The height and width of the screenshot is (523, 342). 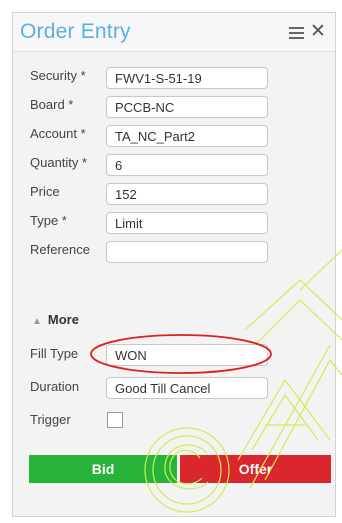 What do you see at coordinates (187, 388) in the screenshot?
I see `duration-field: Good Till Cancel` at bounding box center [187, 388].